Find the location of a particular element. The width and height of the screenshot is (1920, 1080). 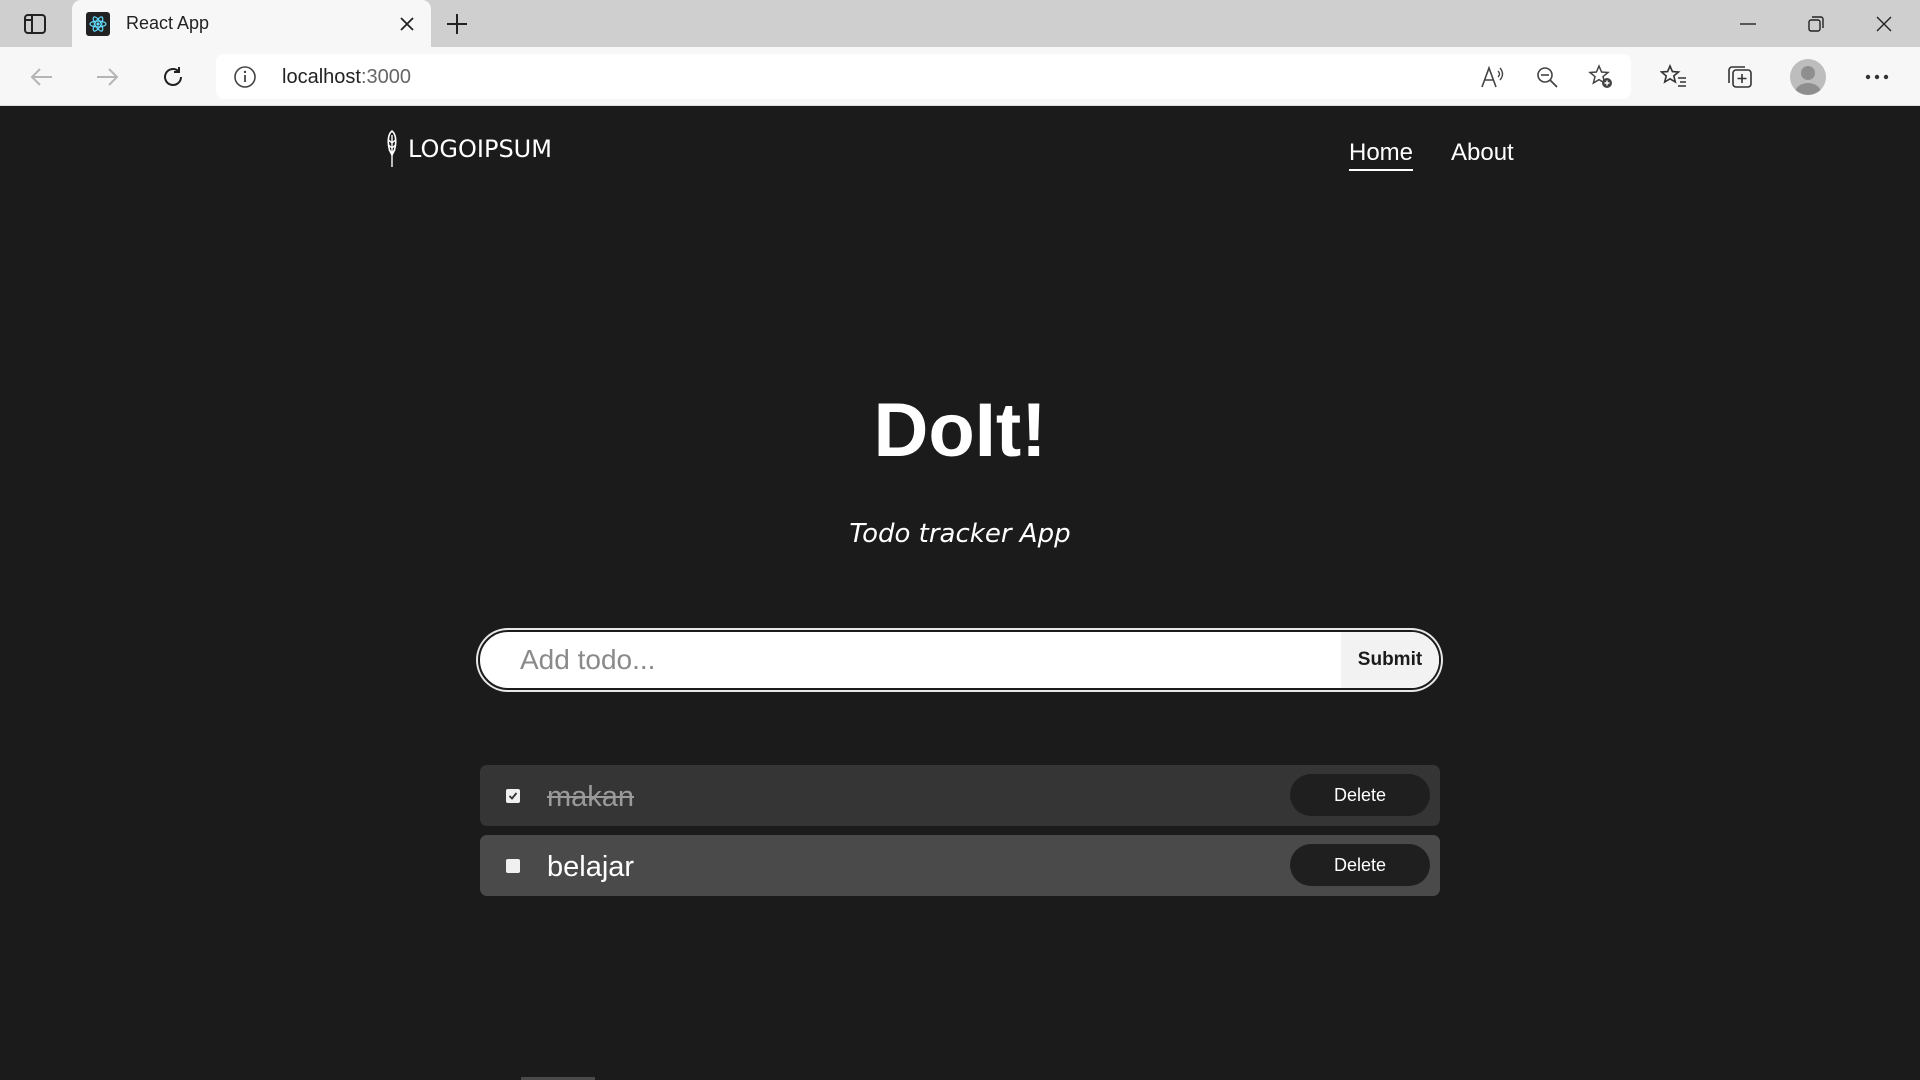

todo-checkbox-checked is located at coordinates (513, 796).